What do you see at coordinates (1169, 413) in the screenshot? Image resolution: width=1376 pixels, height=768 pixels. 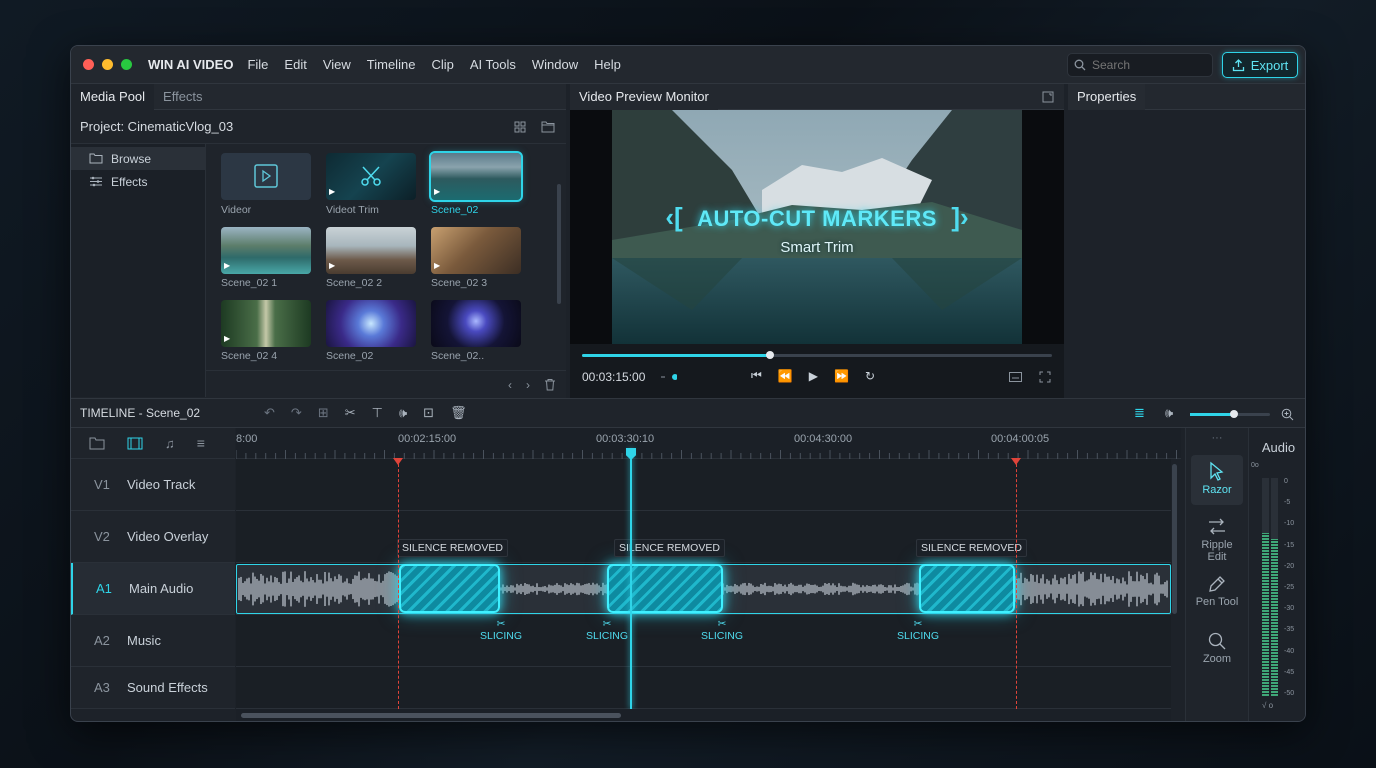 I see `volume-icon: 🕪` at bounding box center [1169, 413].